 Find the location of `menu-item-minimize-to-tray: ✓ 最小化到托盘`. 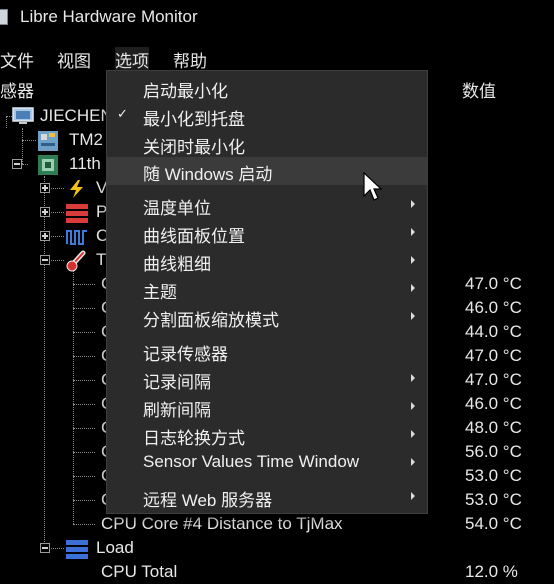

menu-item-minimize-to-tray: ✓ 最小化到托盘 is located at coordinates (267, 116).